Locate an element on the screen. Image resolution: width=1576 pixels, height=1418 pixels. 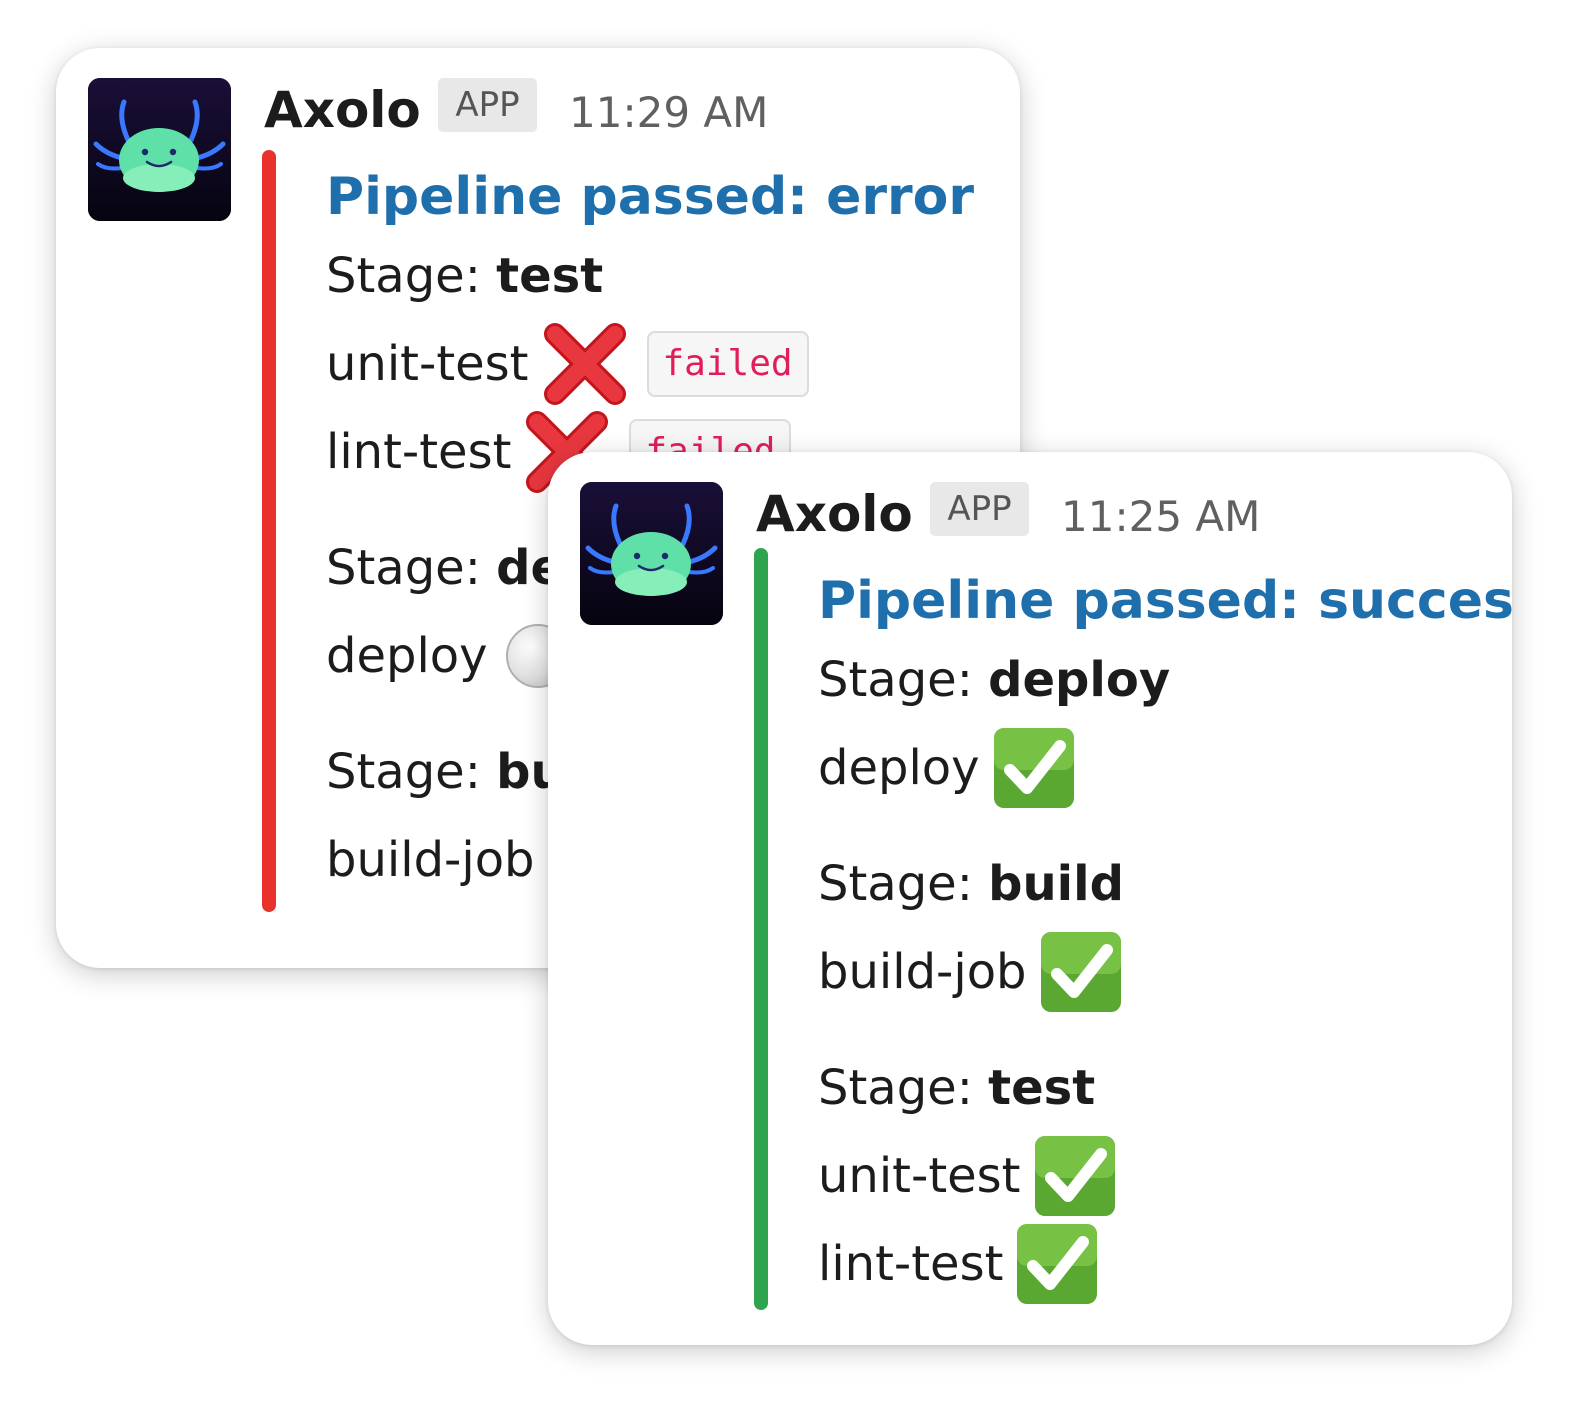
stage-name: build is located at coordinates (1056, 884).